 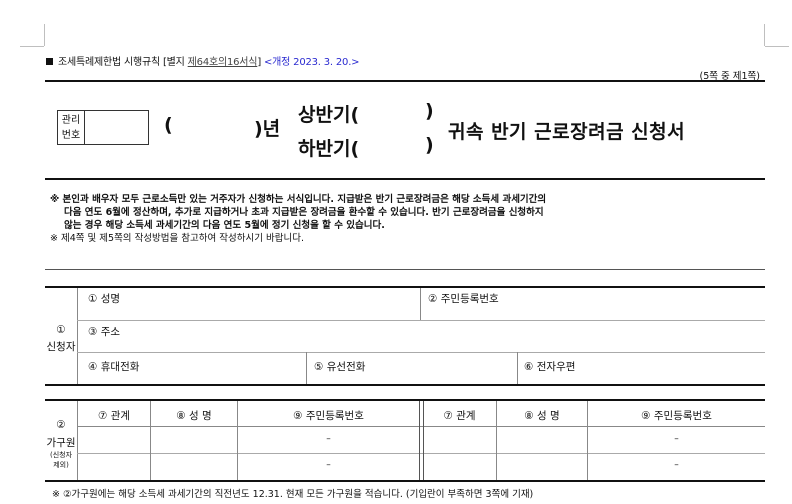 What do you see at coordinates (429, 145) in the screenshot?
I see `title-close-2: )` at bounding box center [429, 145].